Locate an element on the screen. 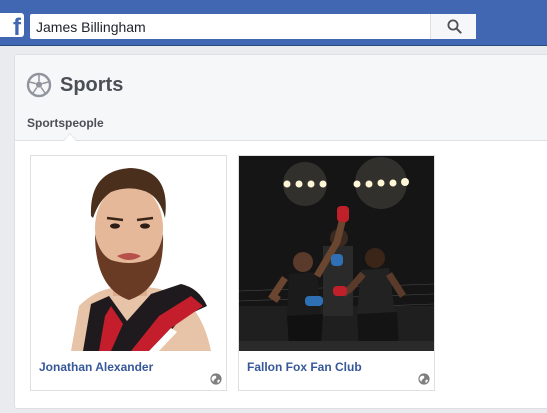 This screenshot has height=413, width=547. search-icon is located at coordinates (454, 26).